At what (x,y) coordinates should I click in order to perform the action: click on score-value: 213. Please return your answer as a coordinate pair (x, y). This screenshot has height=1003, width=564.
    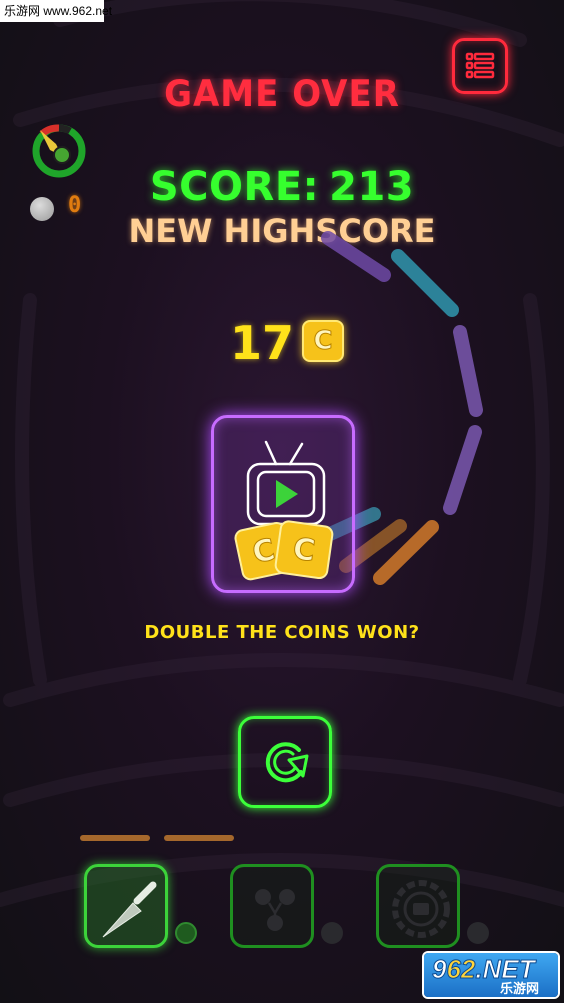
    Looking at the image, I should click on (372, 187).